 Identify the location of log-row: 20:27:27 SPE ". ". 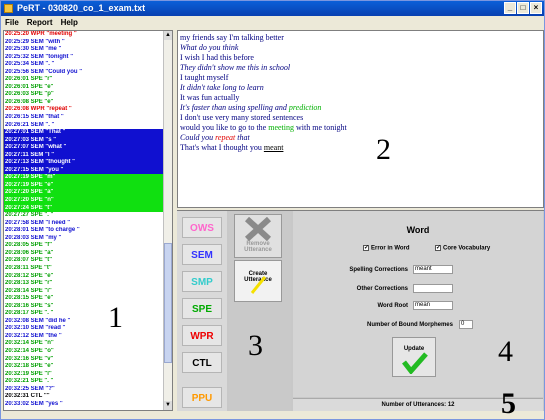
(84, 216).